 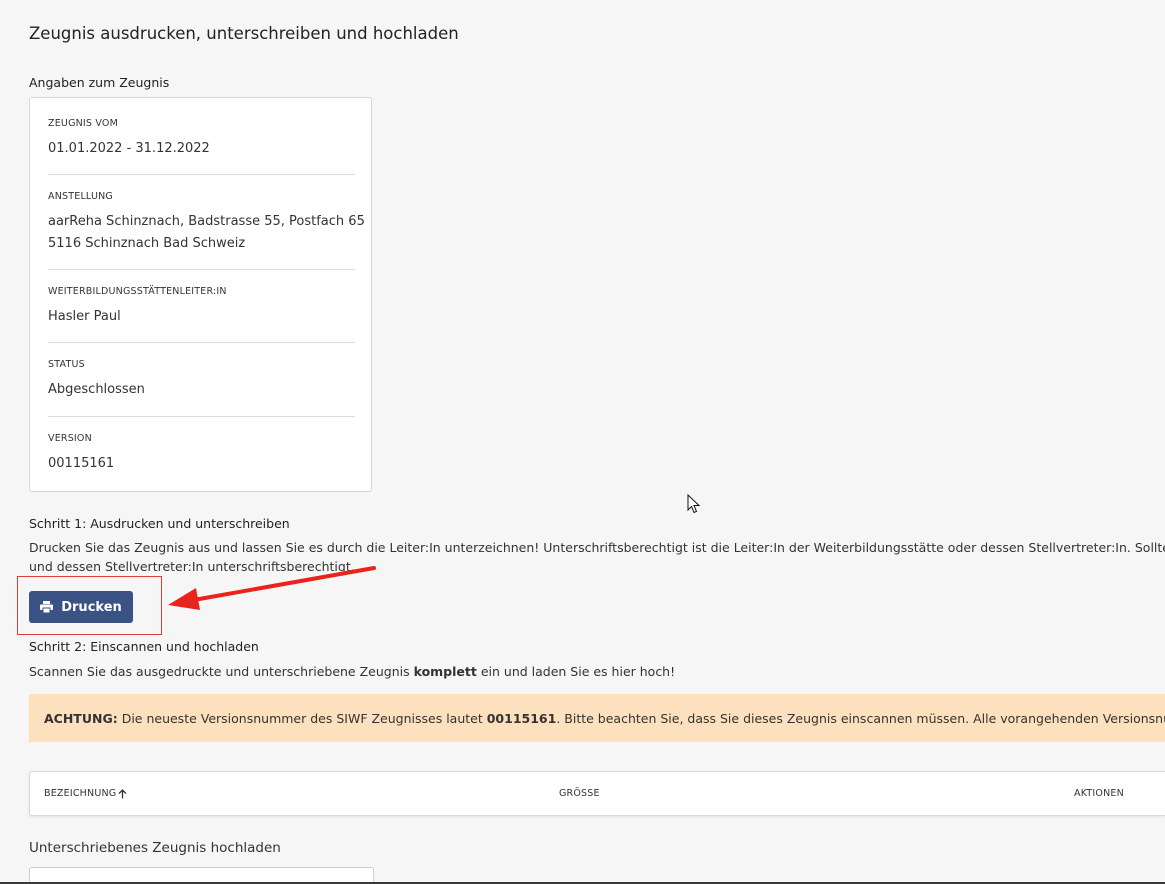 I want to click on field-label: ZEUGNIS VOM, so click(x=83, y=123).